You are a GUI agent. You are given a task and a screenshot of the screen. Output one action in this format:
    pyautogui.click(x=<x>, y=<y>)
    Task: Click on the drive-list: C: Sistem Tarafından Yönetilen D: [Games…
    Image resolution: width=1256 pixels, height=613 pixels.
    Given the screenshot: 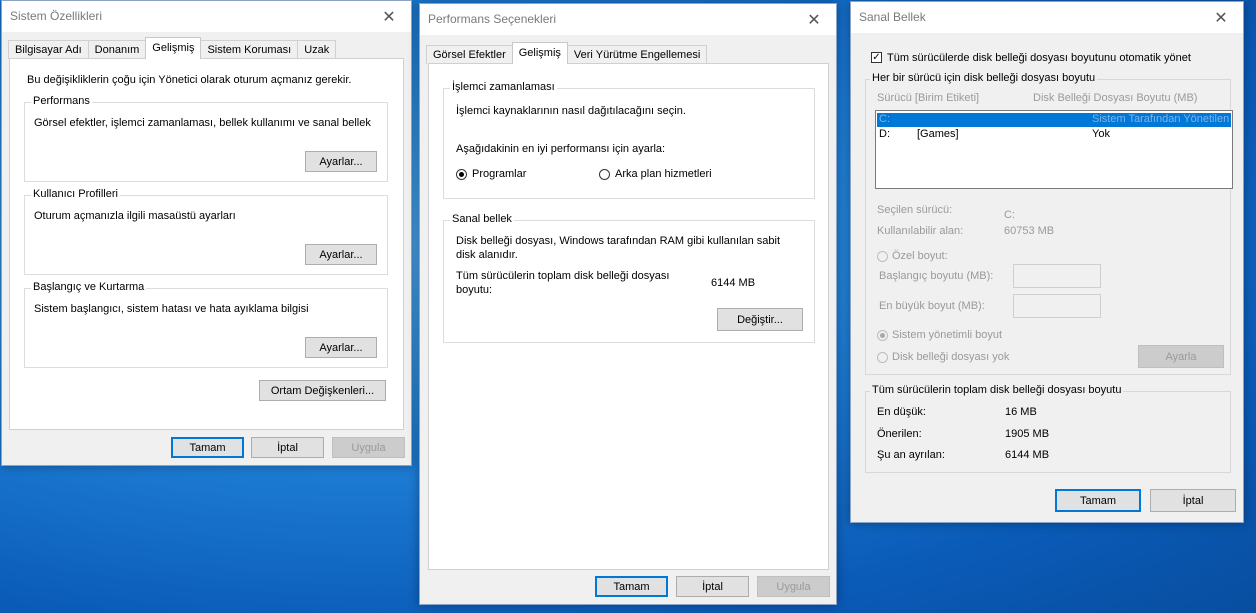 What is the action you would take?
    pyautogui.click(x=1054, y=149)
    